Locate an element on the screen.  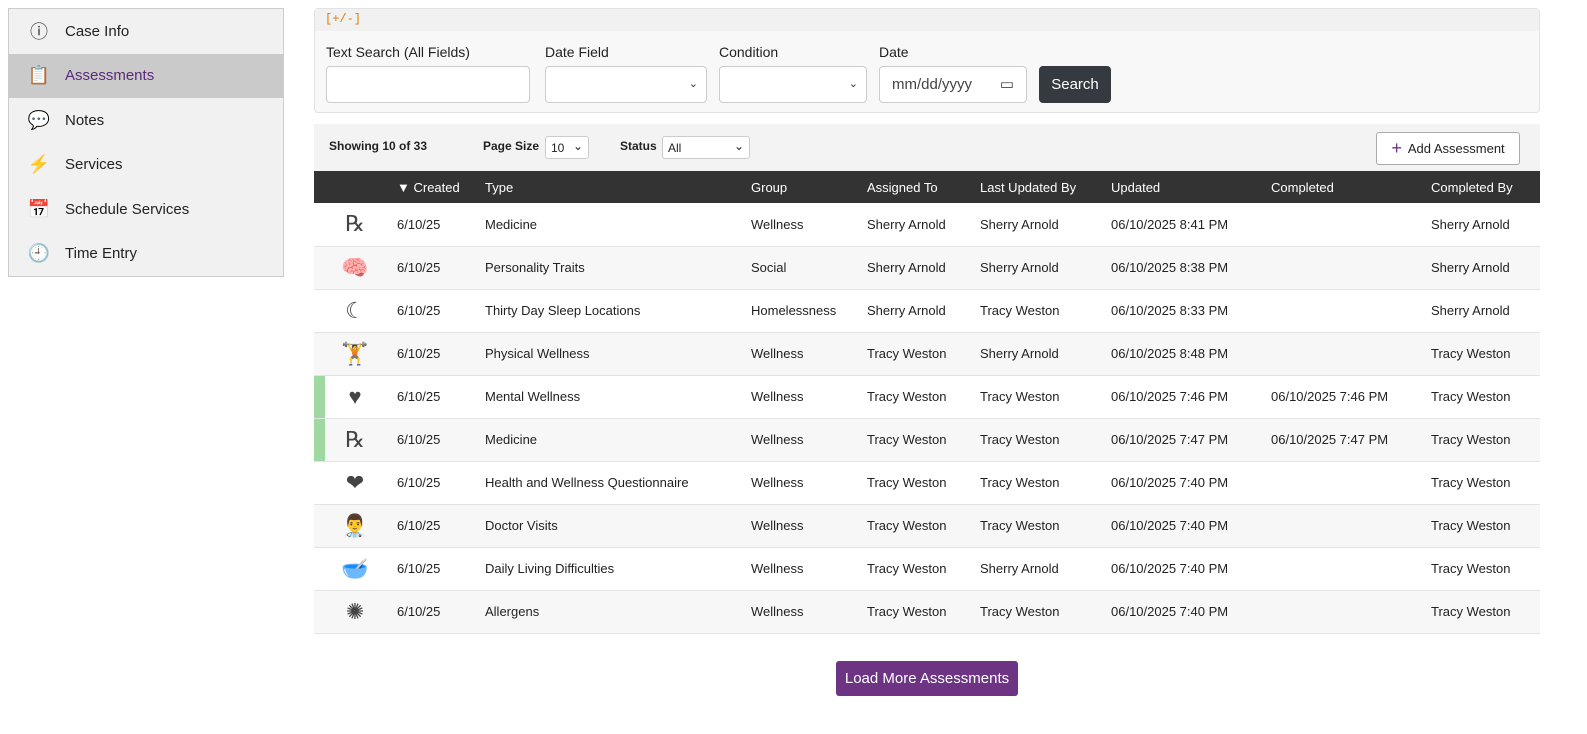
column-header: Type is located at coordinates (617, 187).